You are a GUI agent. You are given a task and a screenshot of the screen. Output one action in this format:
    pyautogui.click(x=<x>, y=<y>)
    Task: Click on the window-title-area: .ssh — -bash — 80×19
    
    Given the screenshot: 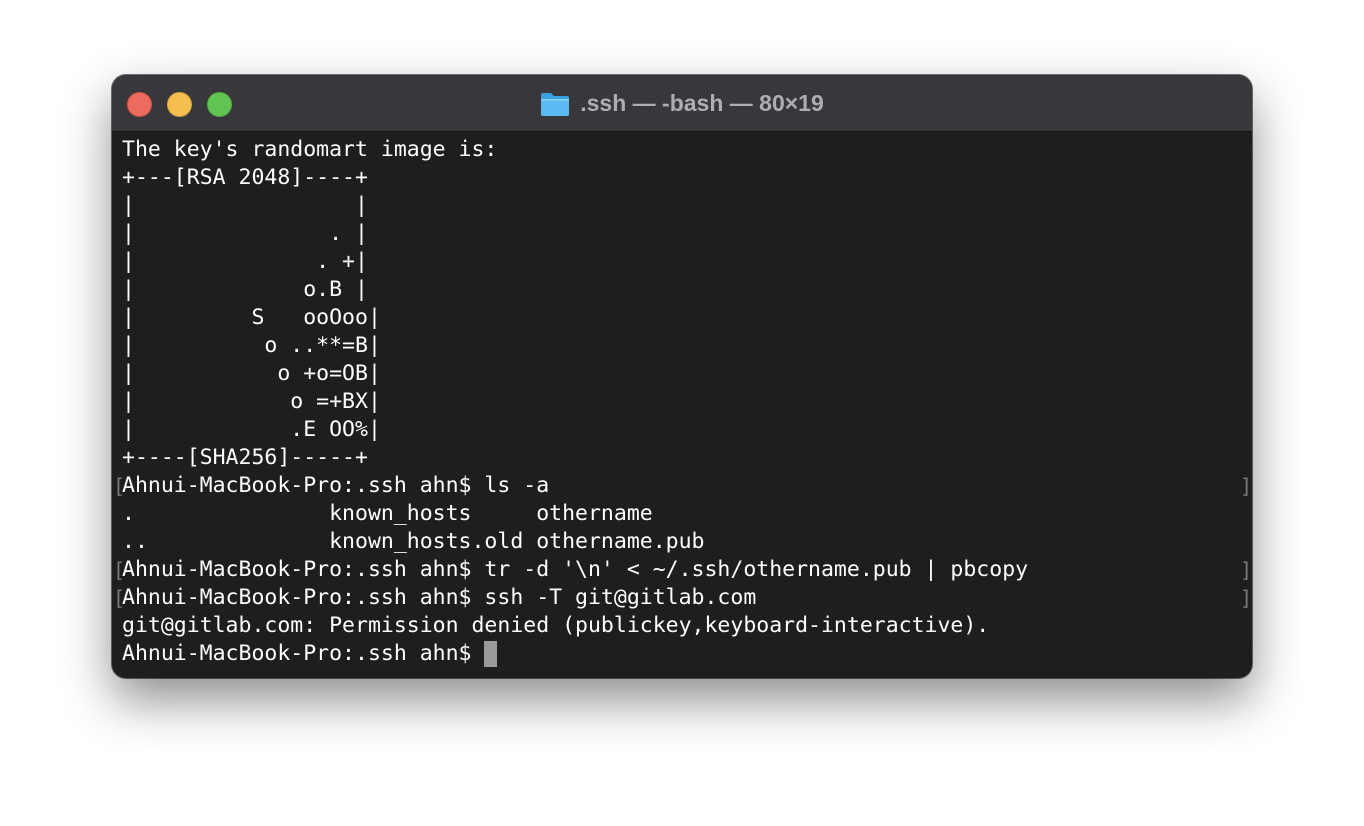 What is the action you would take?
    pyautogui.click(x=682, y=103)
    